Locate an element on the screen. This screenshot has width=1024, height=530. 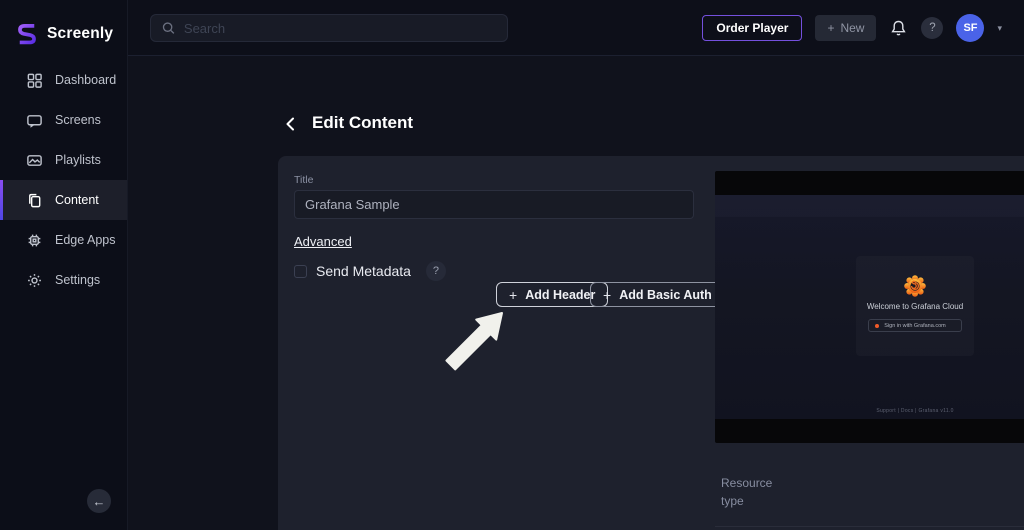
search-input is located at coordinates (340, 28).